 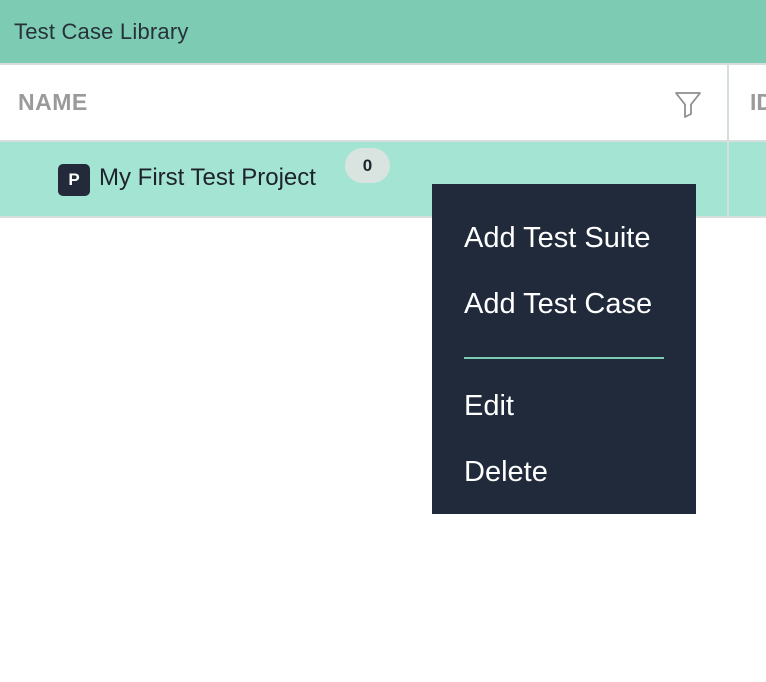 I want to click on menu-item-add-test-case: Add Test Case, so click(x=580, y=300).